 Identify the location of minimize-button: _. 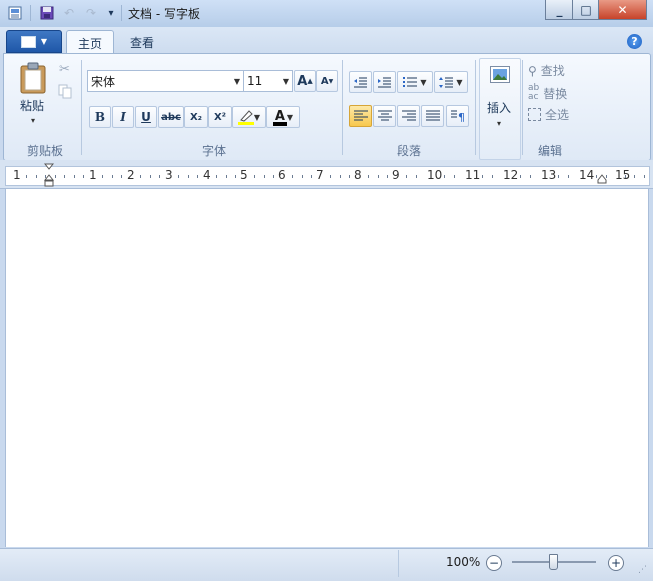
(559, 10).